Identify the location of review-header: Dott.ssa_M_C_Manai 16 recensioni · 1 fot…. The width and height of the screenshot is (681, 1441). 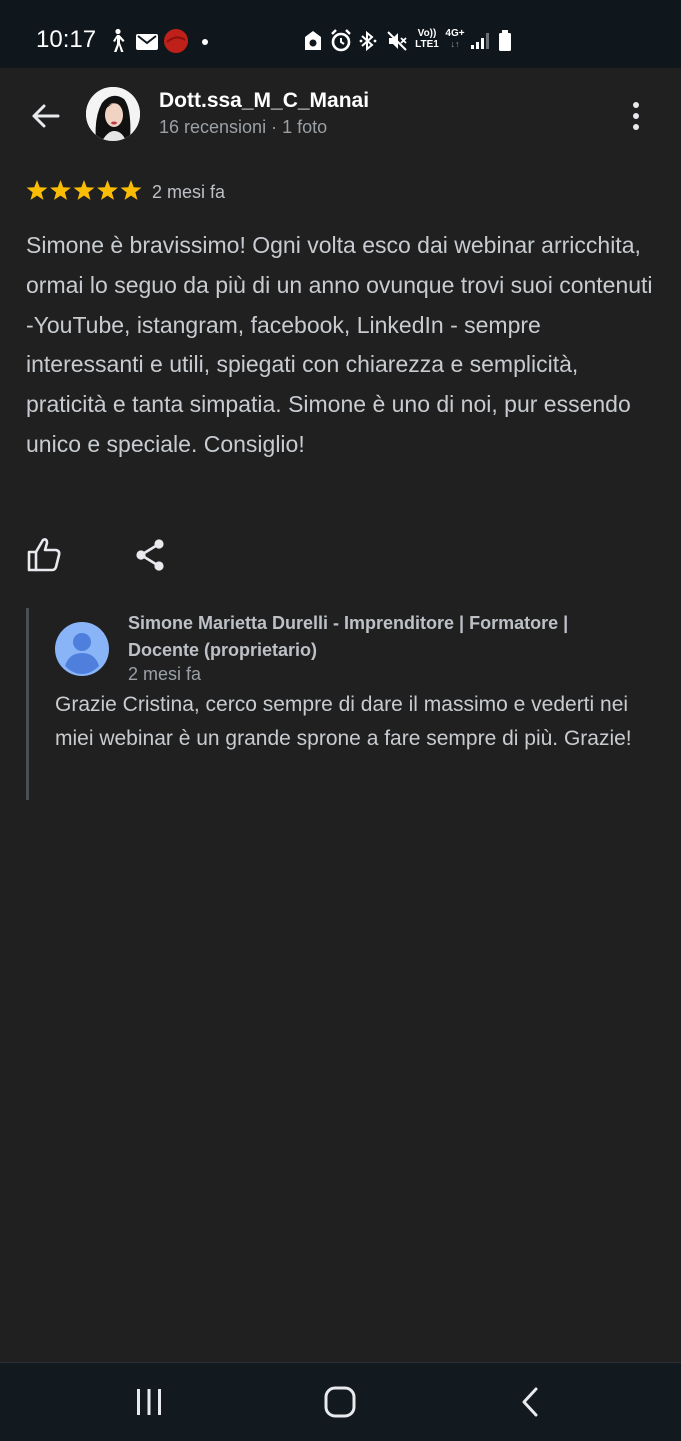
(340, 115).